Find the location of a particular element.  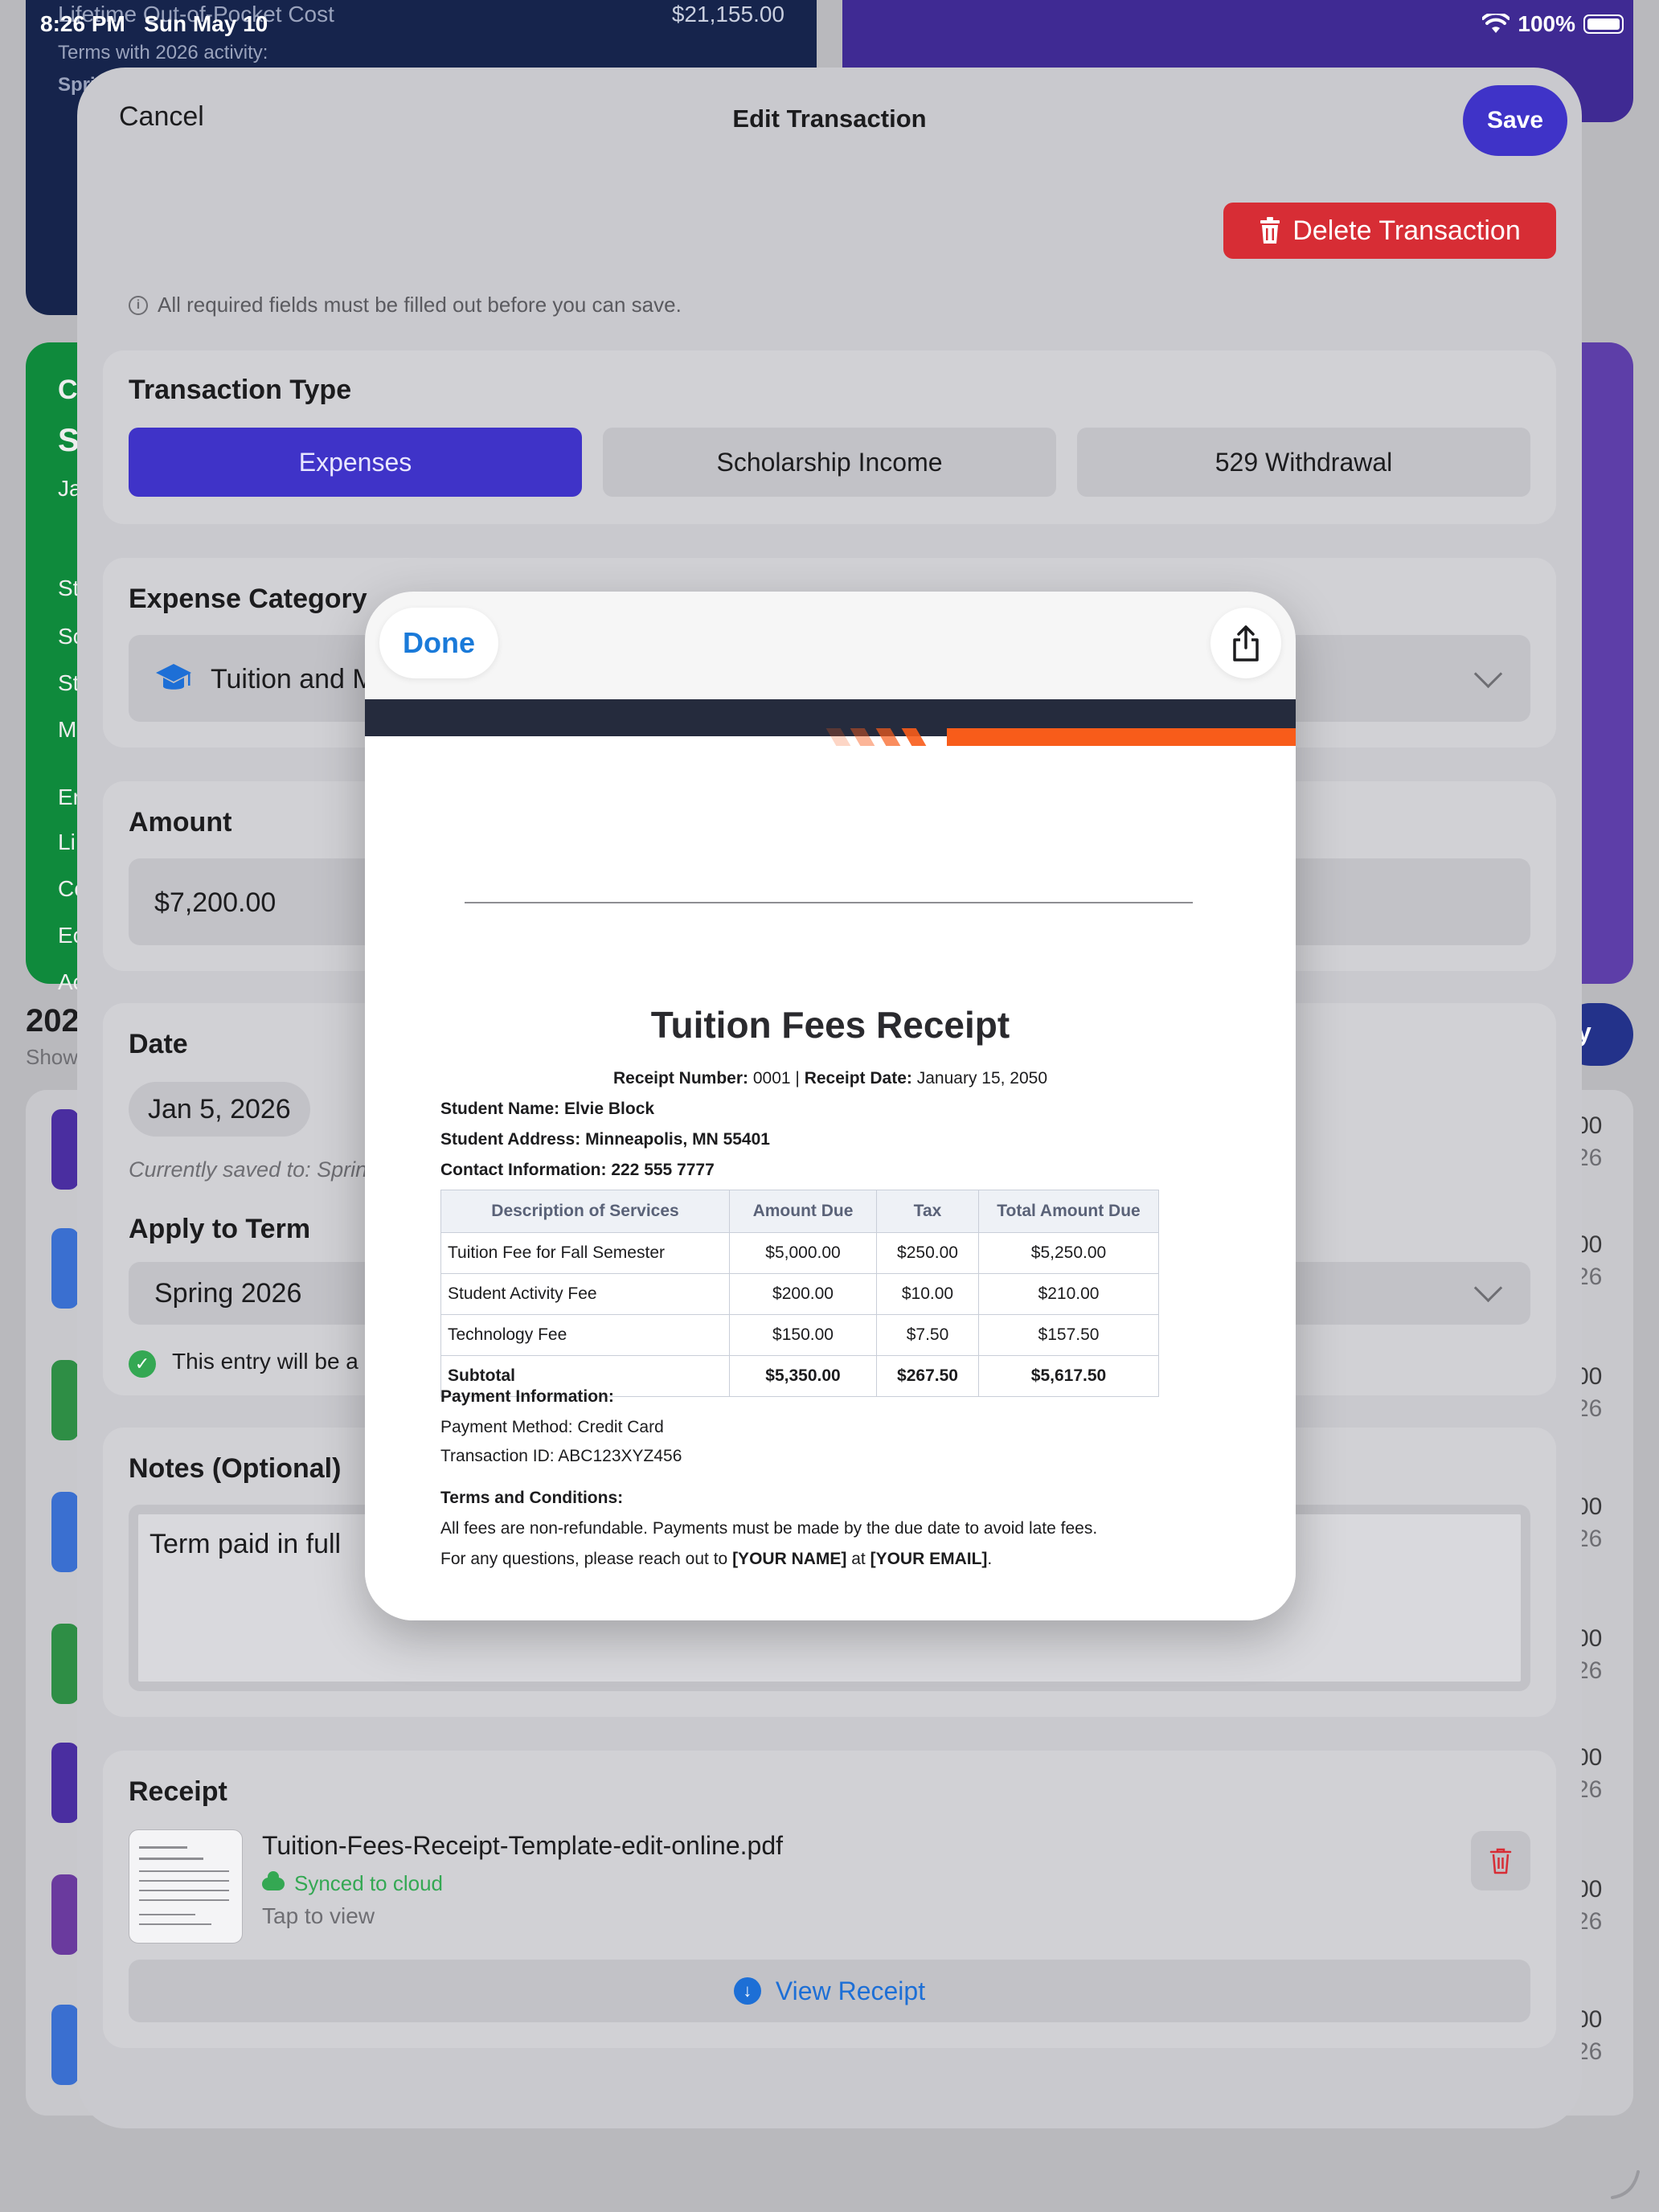

share-icon is located at coordinates (1246, 643).